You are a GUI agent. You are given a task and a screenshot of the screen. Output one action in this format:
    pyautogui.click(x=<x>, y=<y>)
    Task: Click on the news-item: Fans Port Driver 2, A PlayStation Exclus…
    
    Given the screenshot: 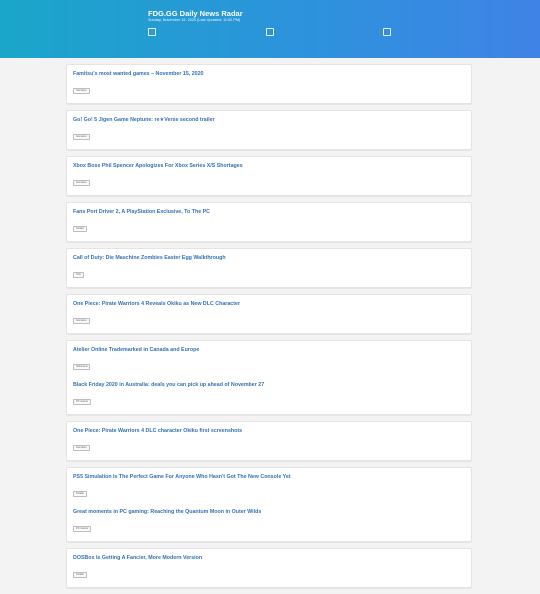 What is the action you would take?
    pyautogui.click(x=269, y=223)
    